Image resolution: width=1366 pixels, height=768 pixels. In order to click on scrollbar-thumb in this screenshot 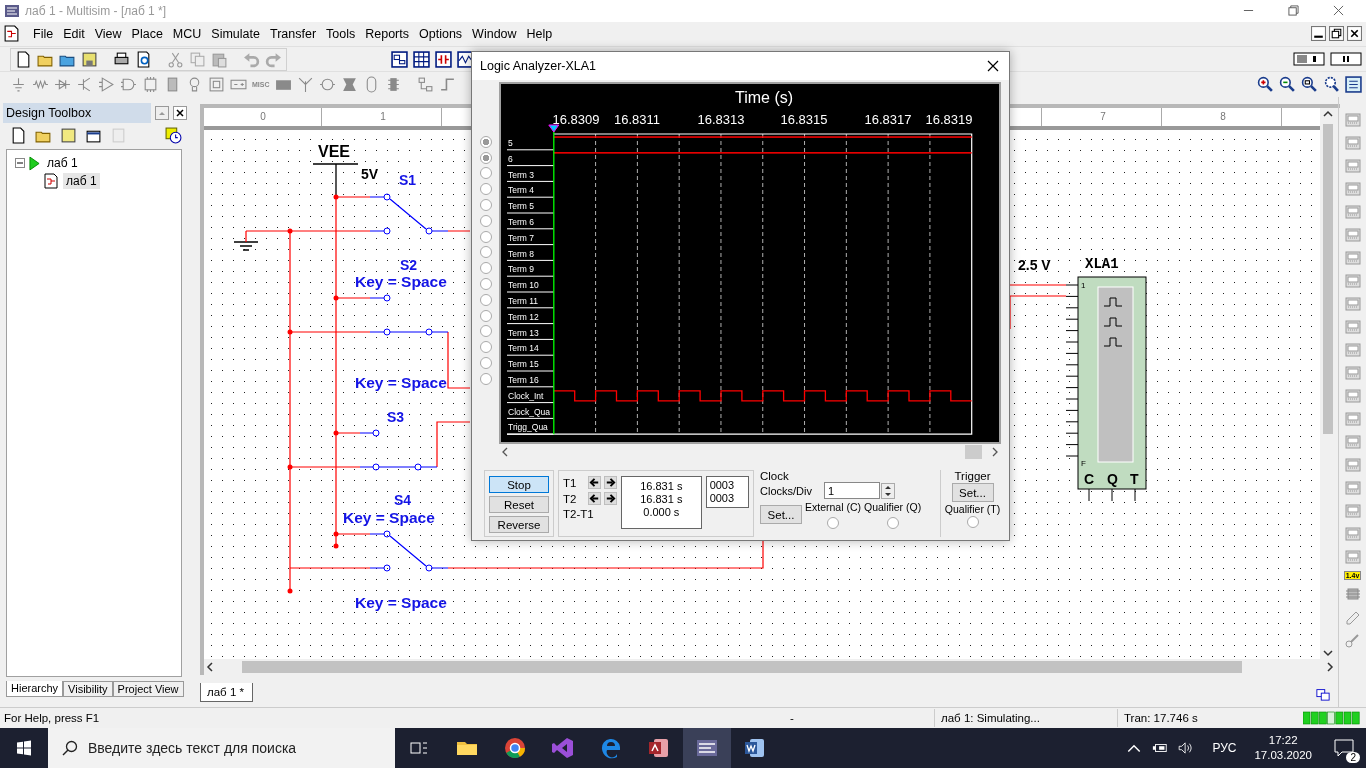, I will do `click(1328, 279)`.